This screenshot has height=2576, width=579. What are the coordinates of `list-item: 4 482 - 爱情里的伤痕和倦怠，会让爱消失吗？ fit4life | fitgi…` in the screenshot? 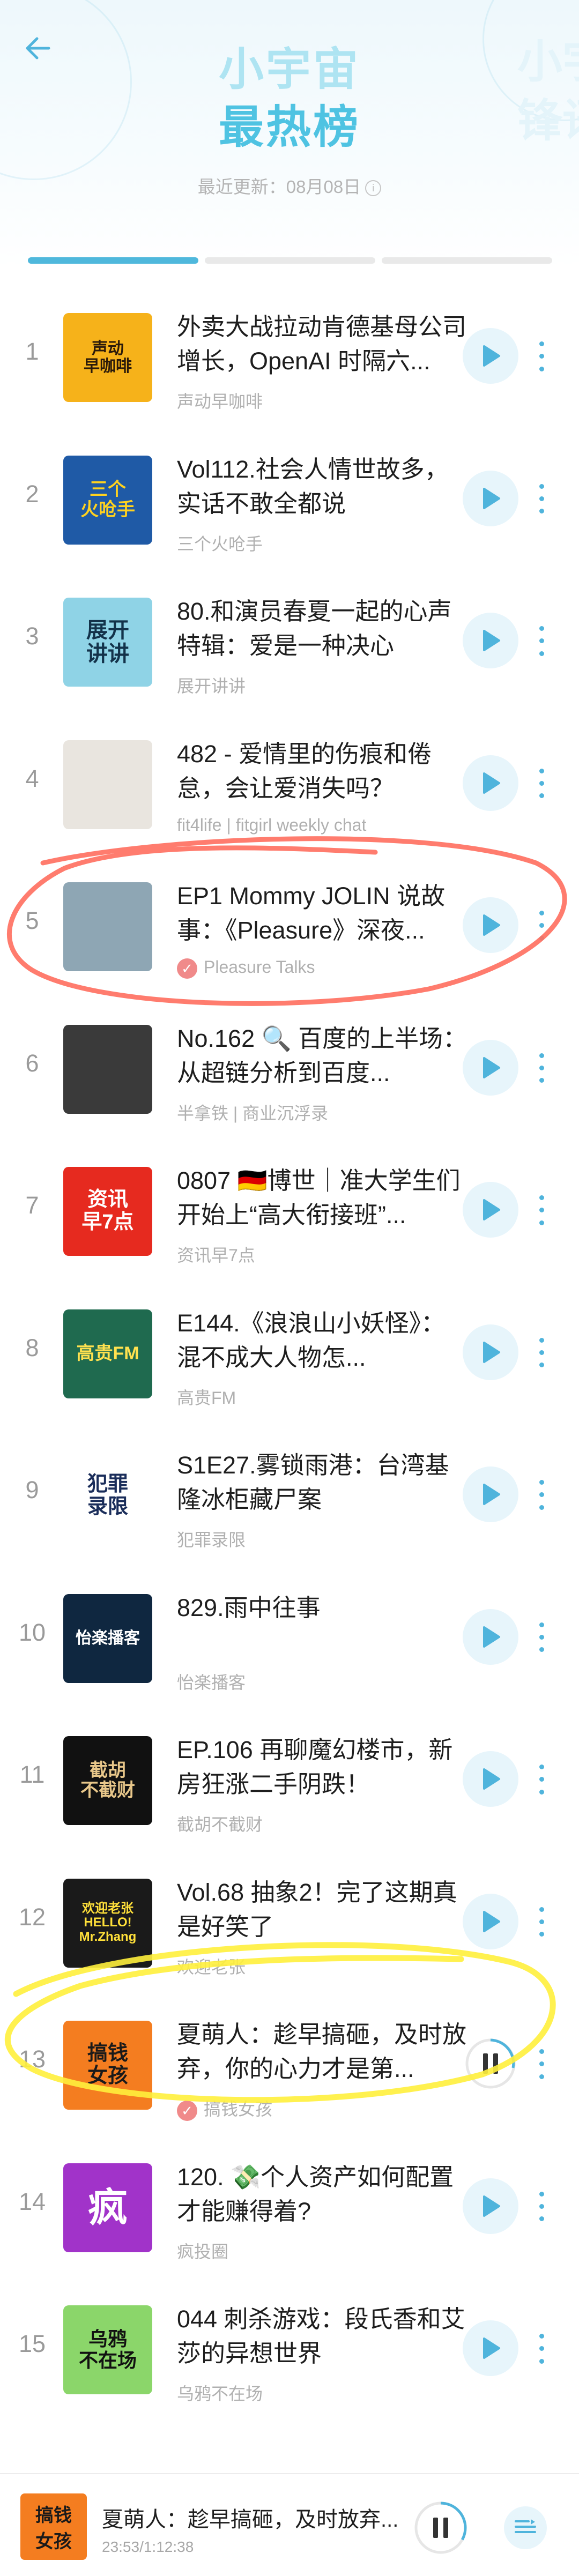 It's located at (289, 782).